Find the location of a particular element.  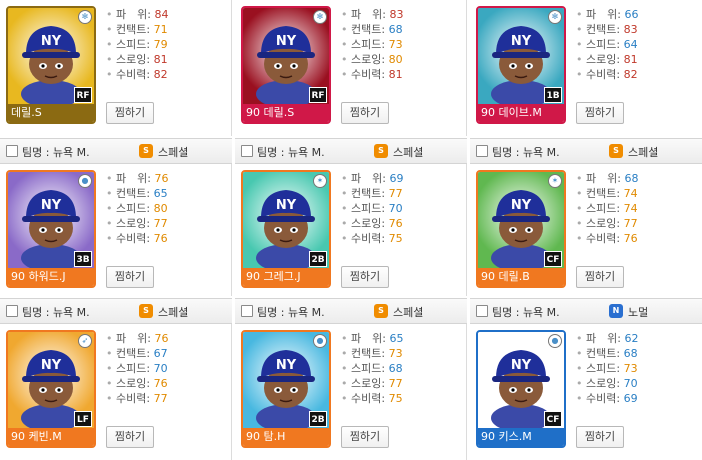

star-icon: ✶ is located at coordinates (320, 181).